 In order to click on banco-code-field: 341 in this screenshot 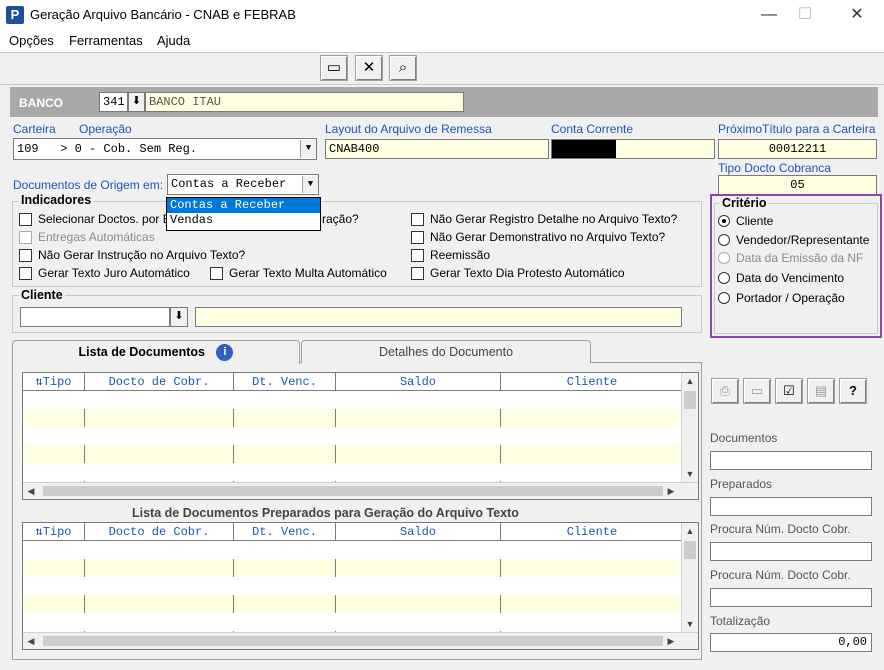, I will do `click(113, 102)`.